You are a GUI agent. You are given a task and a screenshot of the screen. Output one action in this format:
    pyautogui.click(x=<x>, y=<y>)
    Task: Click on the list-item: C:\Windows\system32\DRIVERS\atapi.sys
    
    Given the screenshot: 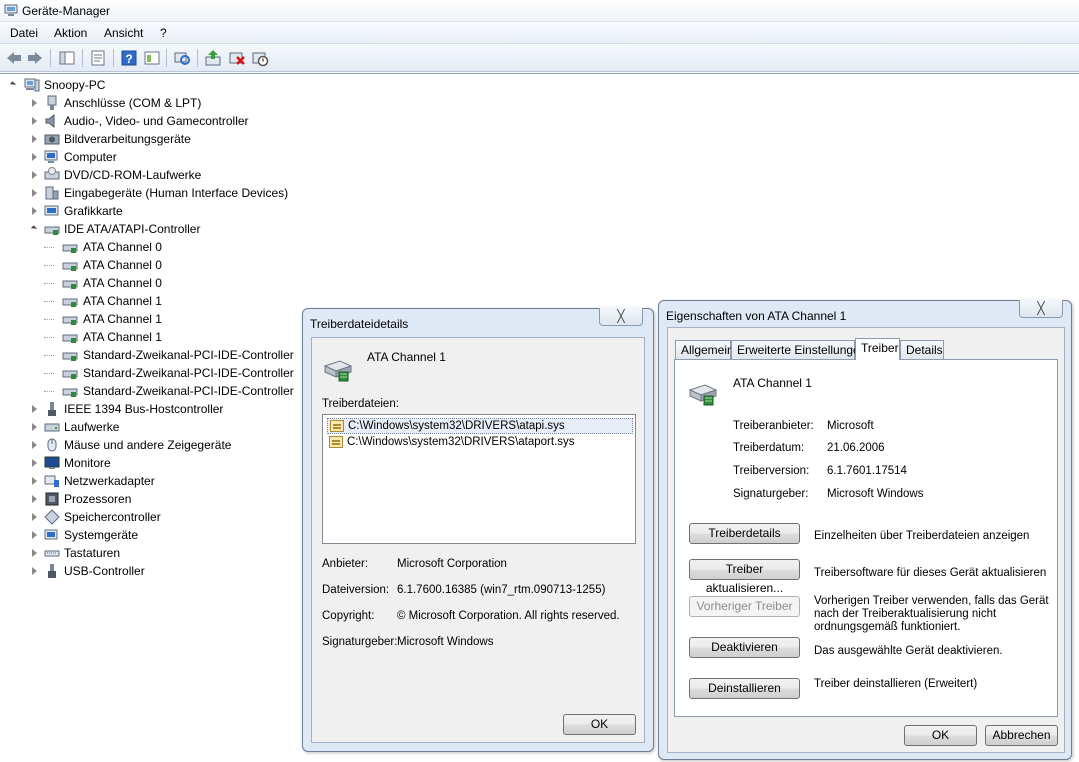 What is the action you would take?
    pyautogui.click(x=480, y=426)
    